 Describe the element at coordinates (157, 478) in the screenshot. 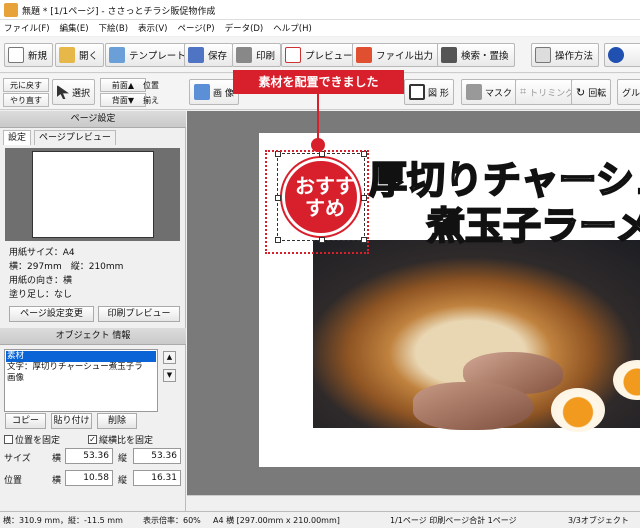

I see `position-y-field: 16.31` at that location.